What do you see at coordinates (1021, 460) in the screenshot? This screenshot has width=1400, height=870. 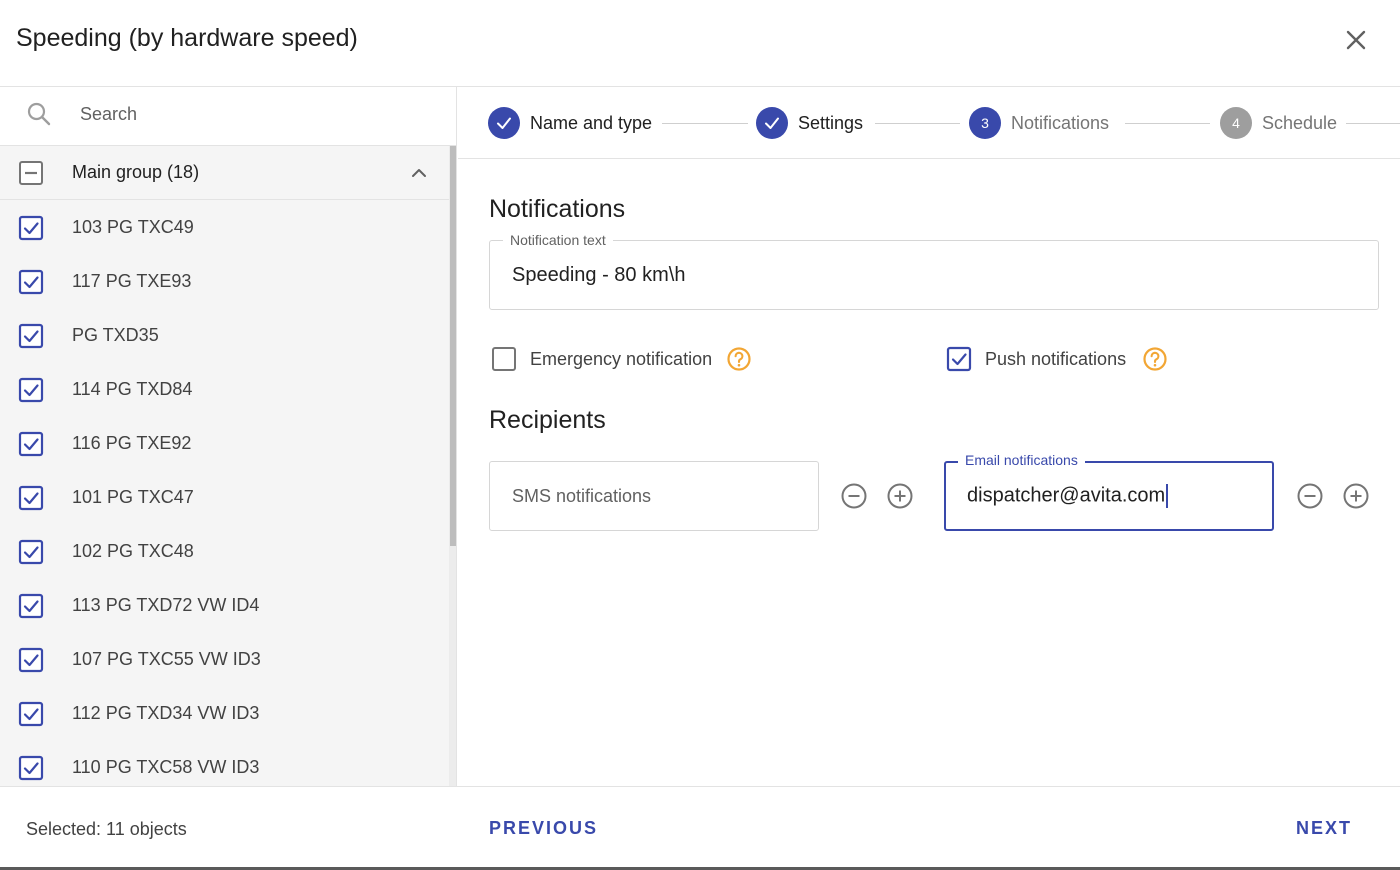 I see `email-notifications-legend: Email notifications` at bounding box center [1021, 460].